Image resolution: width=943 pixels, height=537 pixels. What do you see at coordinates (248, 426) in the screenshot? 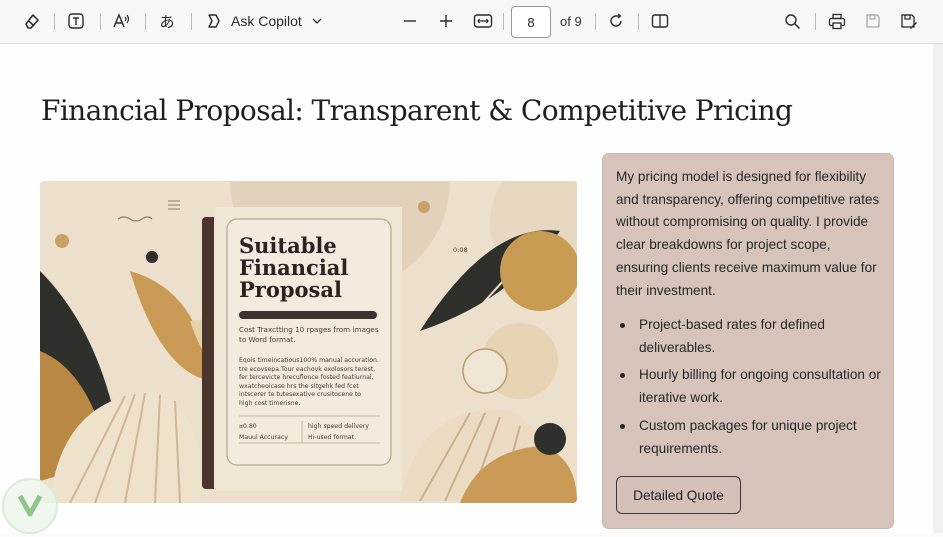
I see `image-stat-value: ¤0.80` at bounding box center [248, 426].